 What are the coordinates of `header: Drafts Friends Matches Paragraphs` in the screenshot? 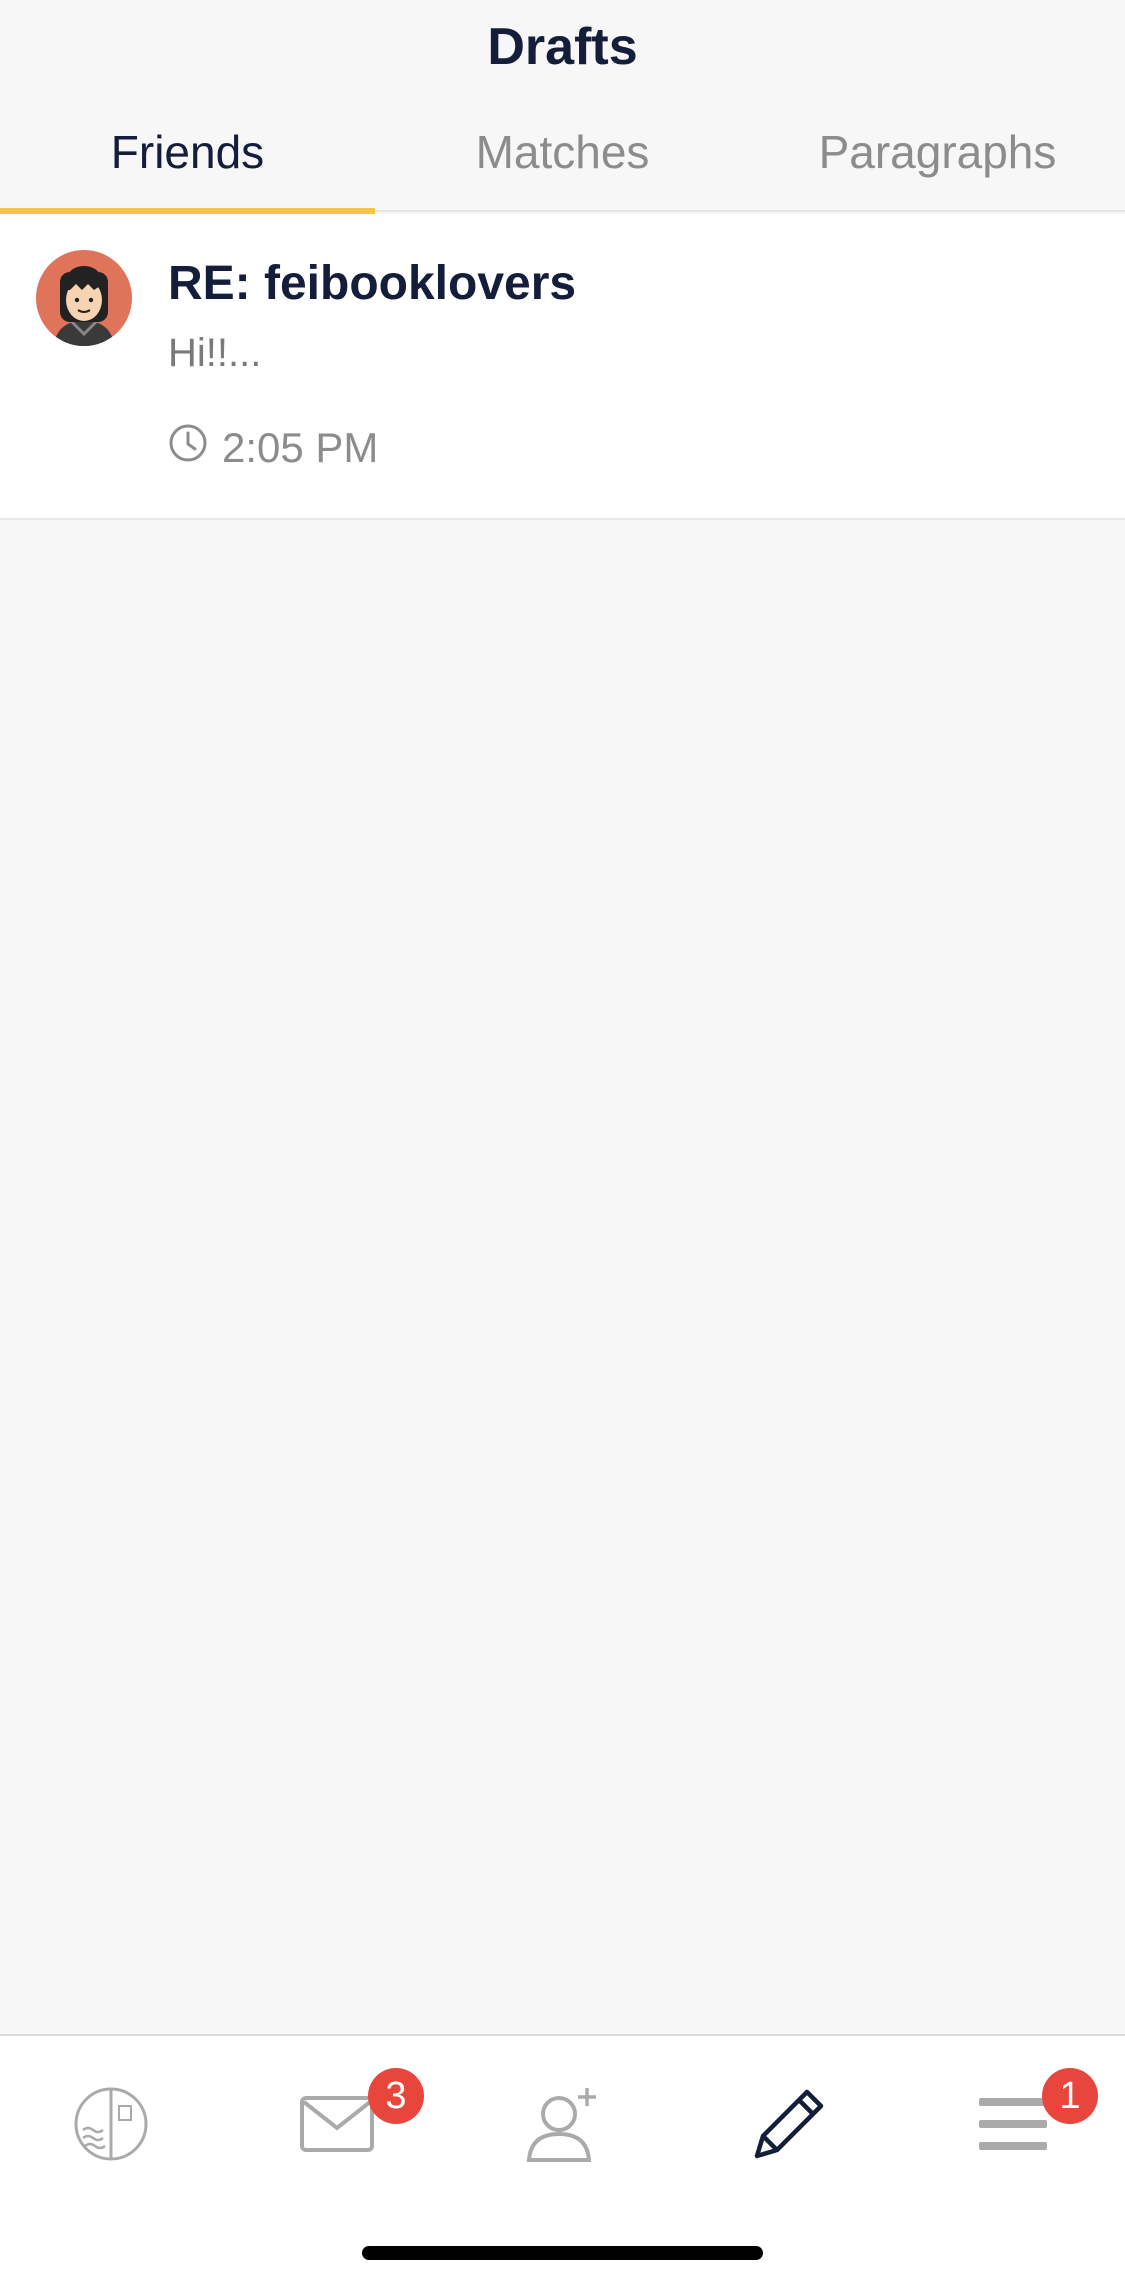 It's located at (562, 107).